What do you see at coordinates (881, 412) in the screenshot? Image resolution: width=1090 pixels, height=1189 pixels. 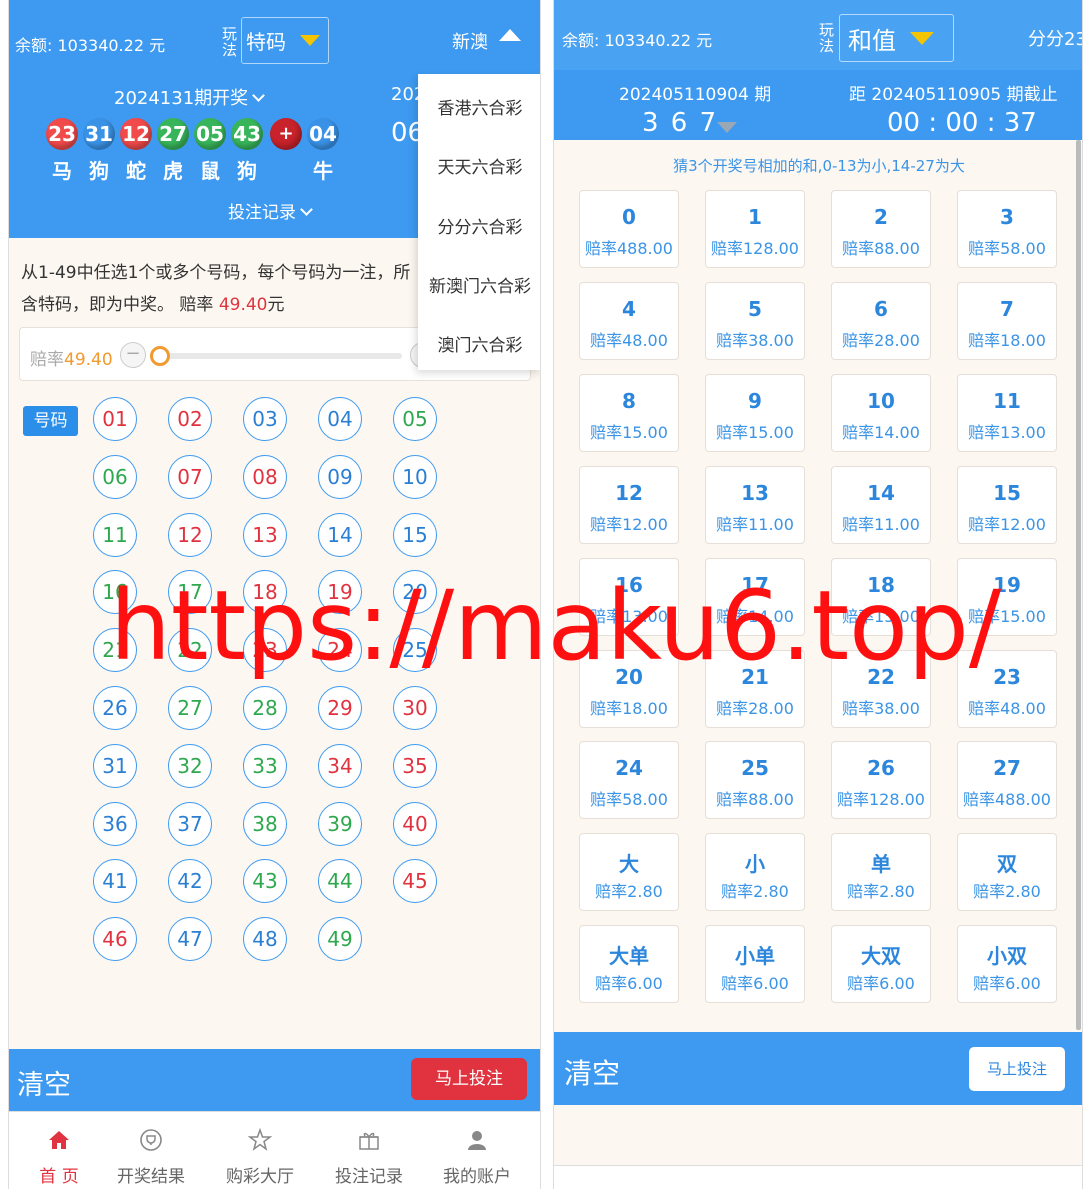 I see `bet-option-card: 10 赔率14.00` at bounding box center [881, 412].